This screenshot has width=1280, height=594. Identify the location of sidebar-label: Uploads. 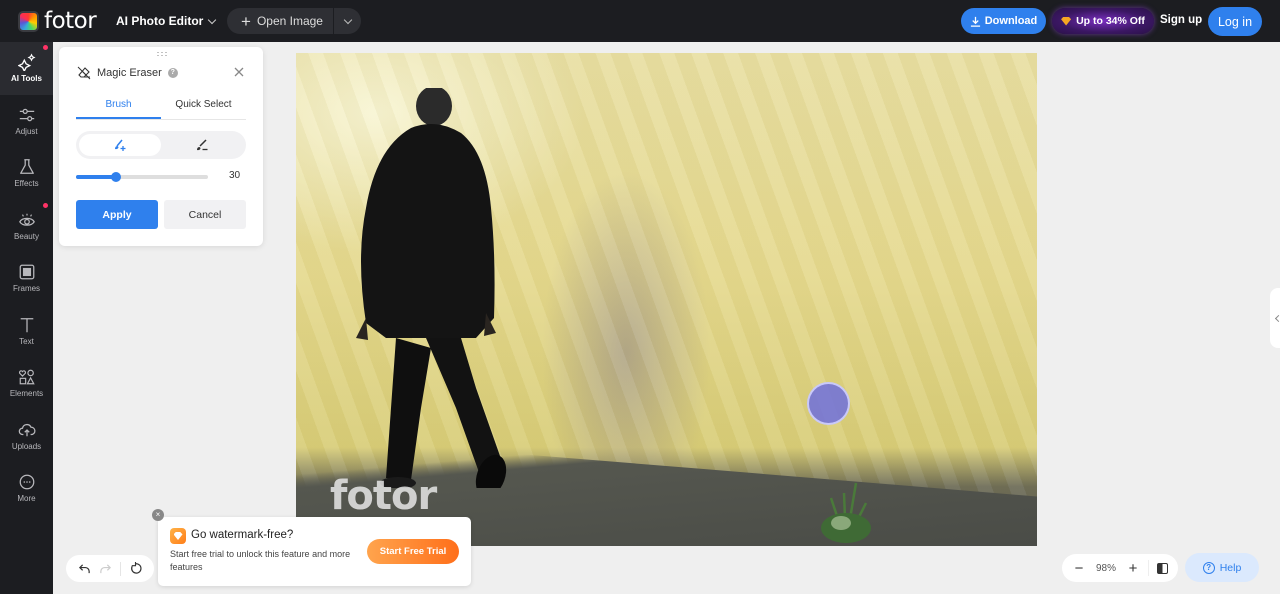
(26, 446).